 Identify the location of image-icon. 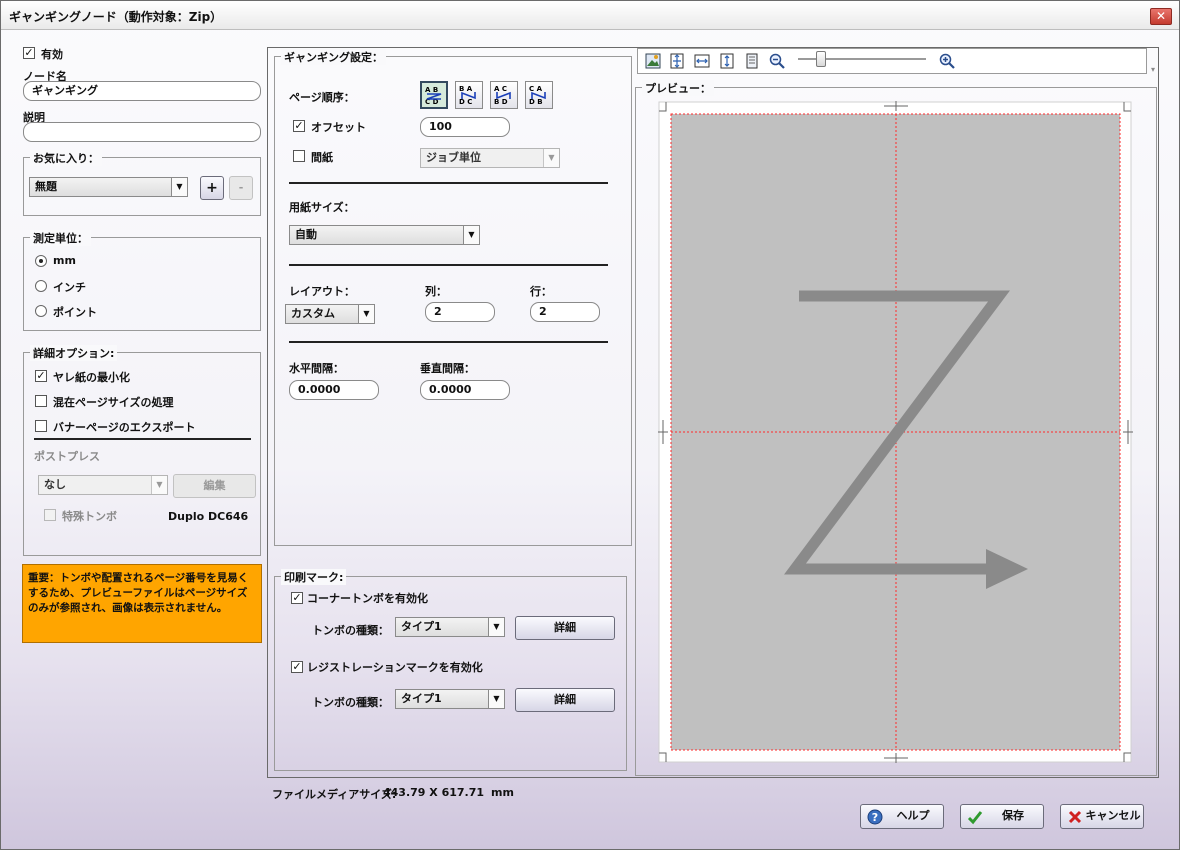
(653, 61).